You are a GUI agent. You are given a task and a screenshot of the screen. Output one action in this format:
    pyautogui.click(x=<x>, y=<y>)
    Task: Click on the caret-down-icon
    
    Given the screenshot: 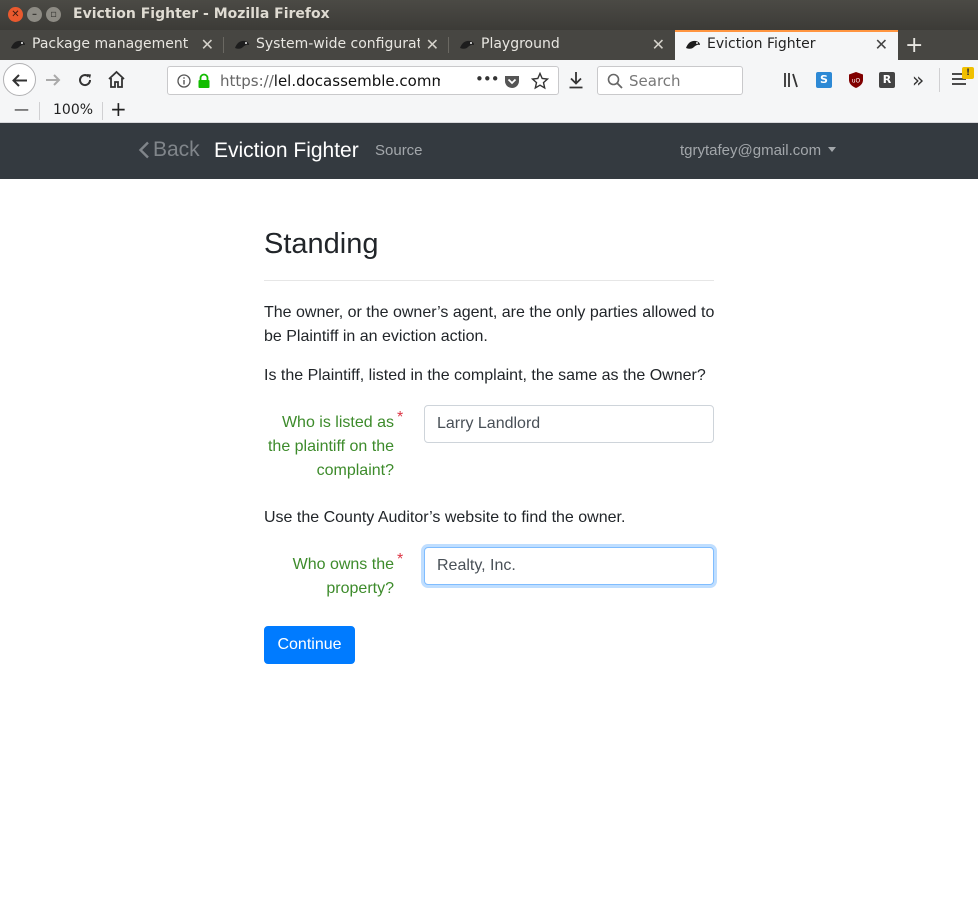 What is the action you would take?
    pyautogui.click(x=832, y=150)
    